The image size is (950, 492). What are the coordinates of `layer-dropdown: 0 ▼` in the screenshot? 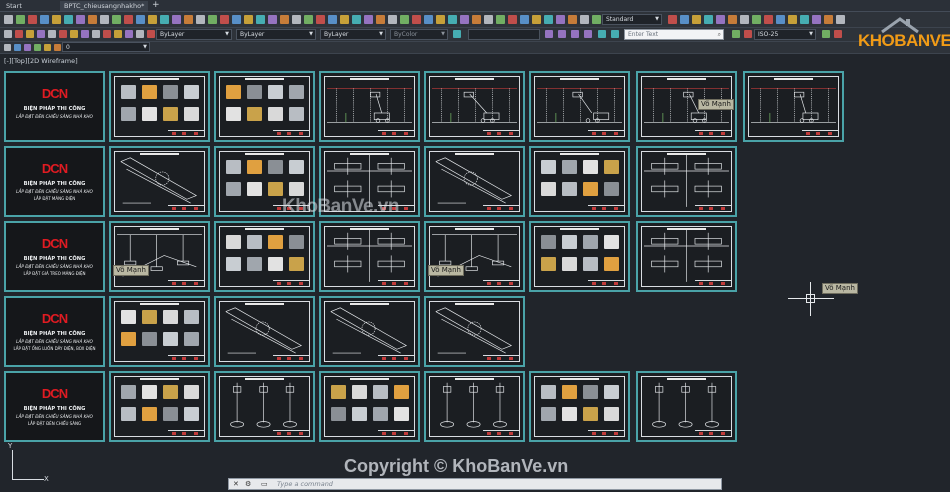 It's located at (106, 47).